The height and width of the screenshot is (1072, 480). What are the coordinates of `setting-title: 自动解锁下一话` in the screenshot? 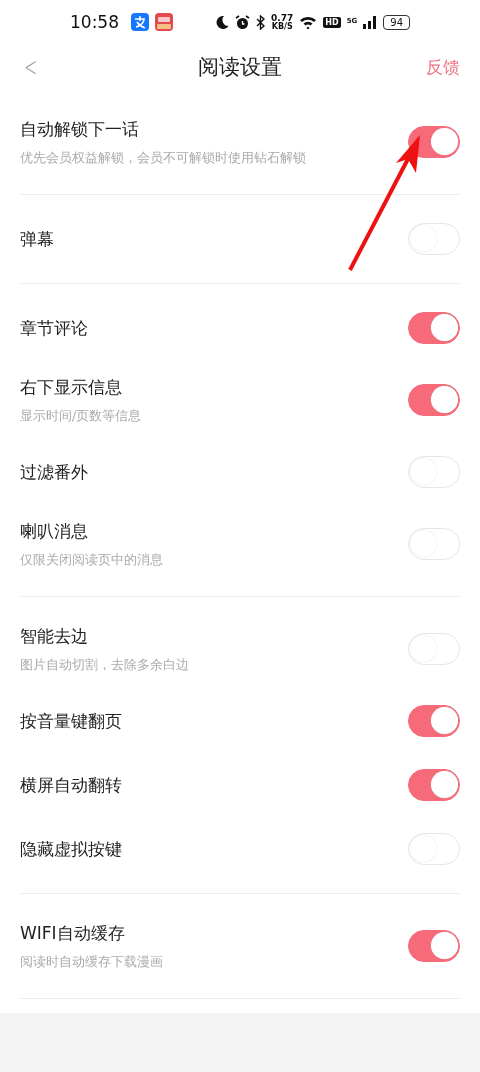 It's located at (79, 129).